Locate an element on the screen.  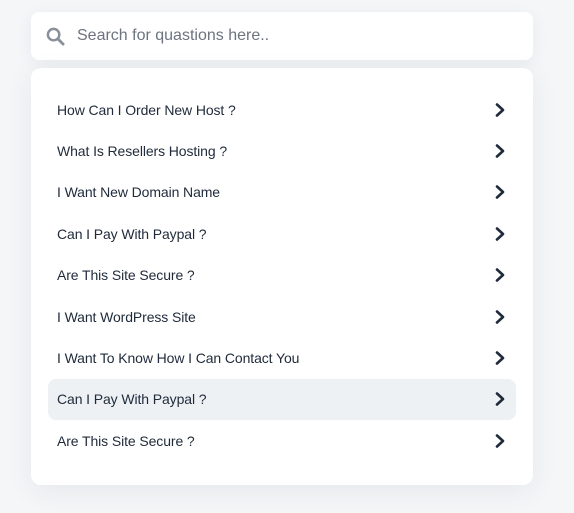
faq-item-label: I Want WordPress Site is located at coordinates (126, 316).